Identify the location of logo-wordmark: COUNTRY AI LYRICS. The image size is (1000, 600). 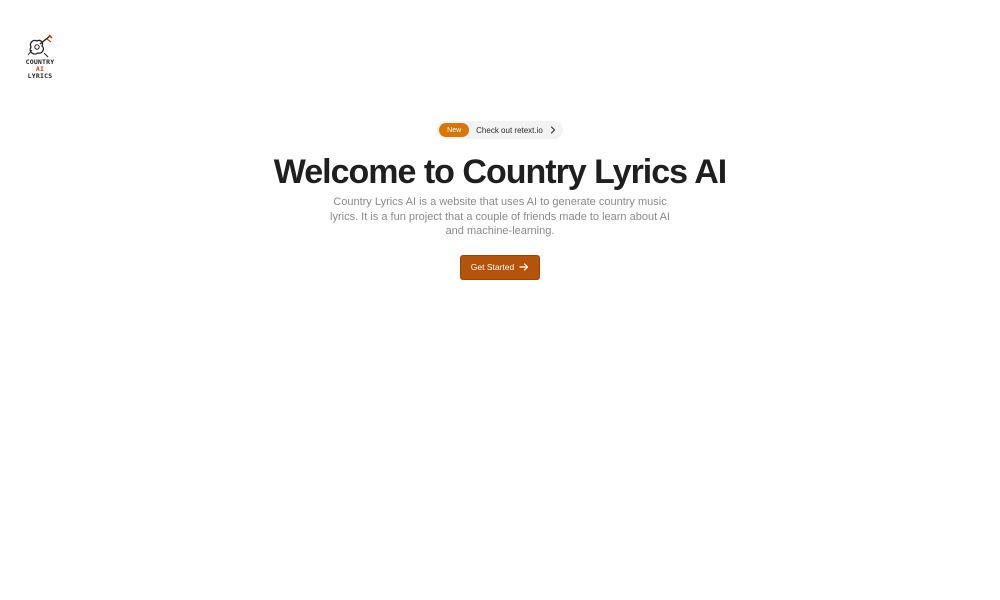
(40, 69).